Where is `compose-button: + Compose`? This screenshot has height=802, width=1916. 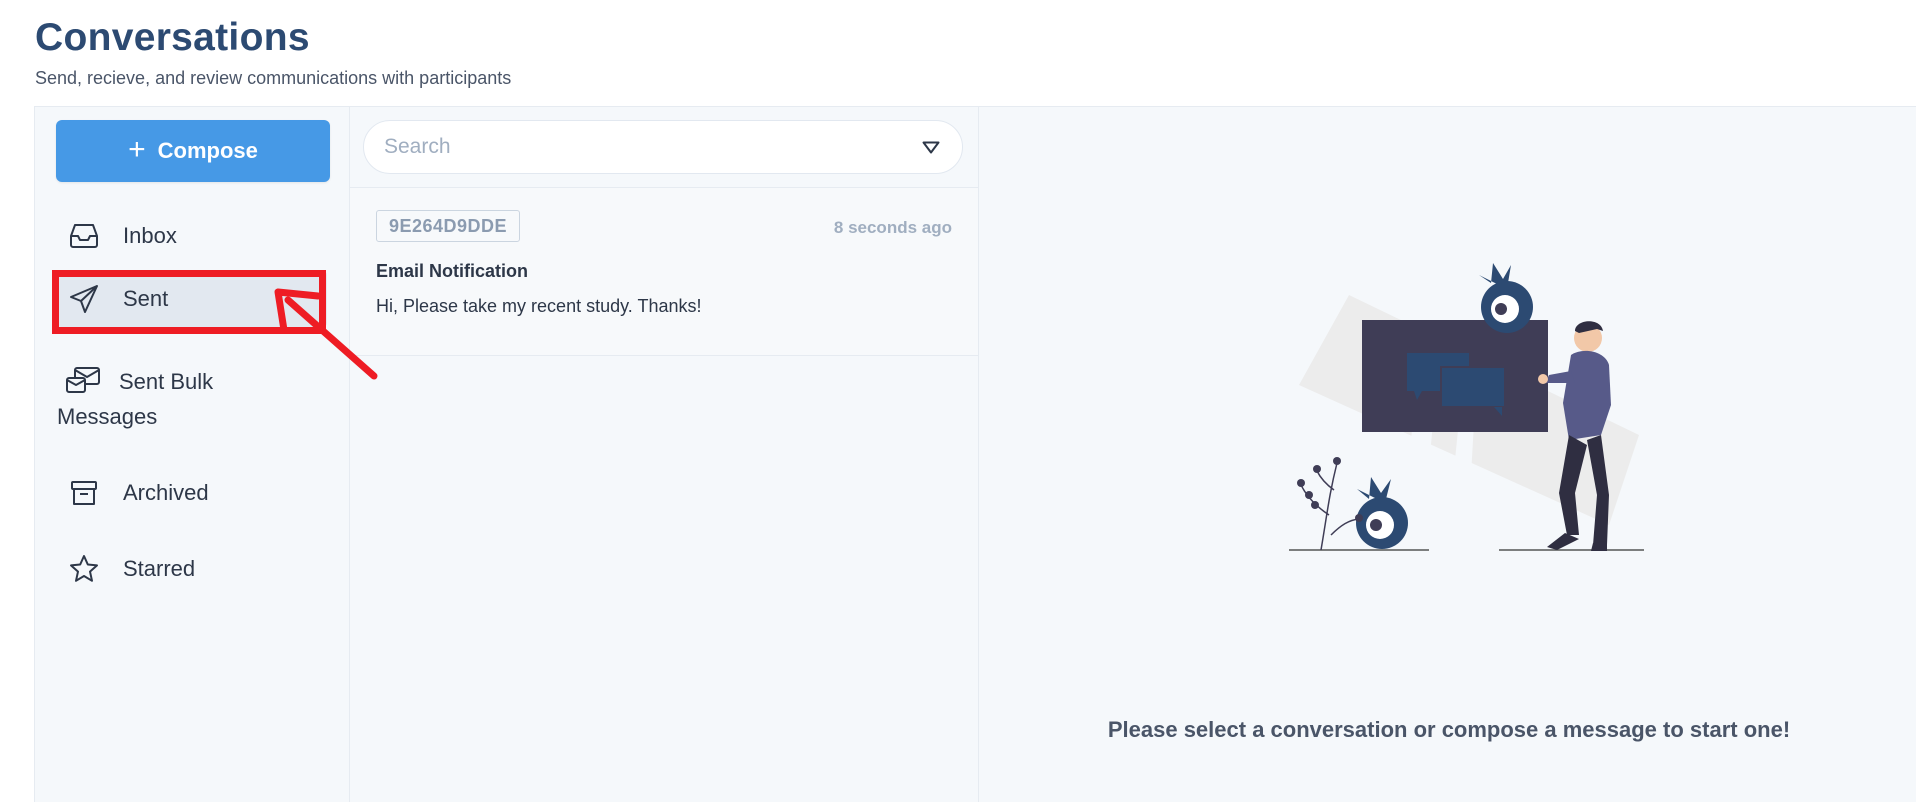
compose-button: + Compose is located at coordinates (193, 151).